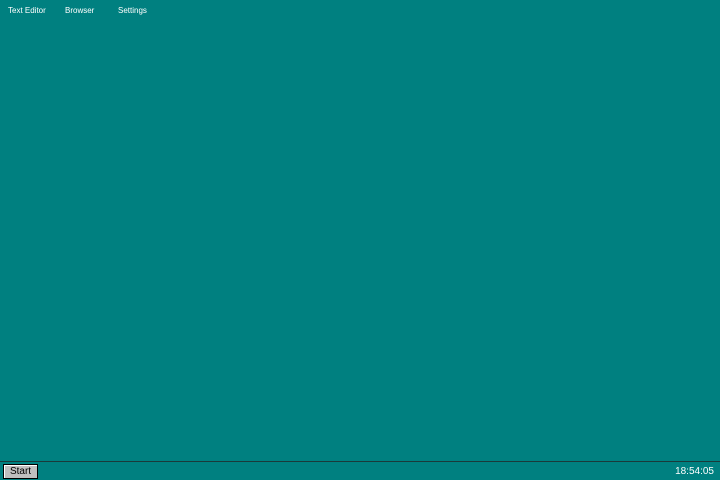  What do you see at coordinates (100, 12) in the screenshot?
I see `desktop-icons: Text Editor Browser Settings` at bounding box center [100, 12].